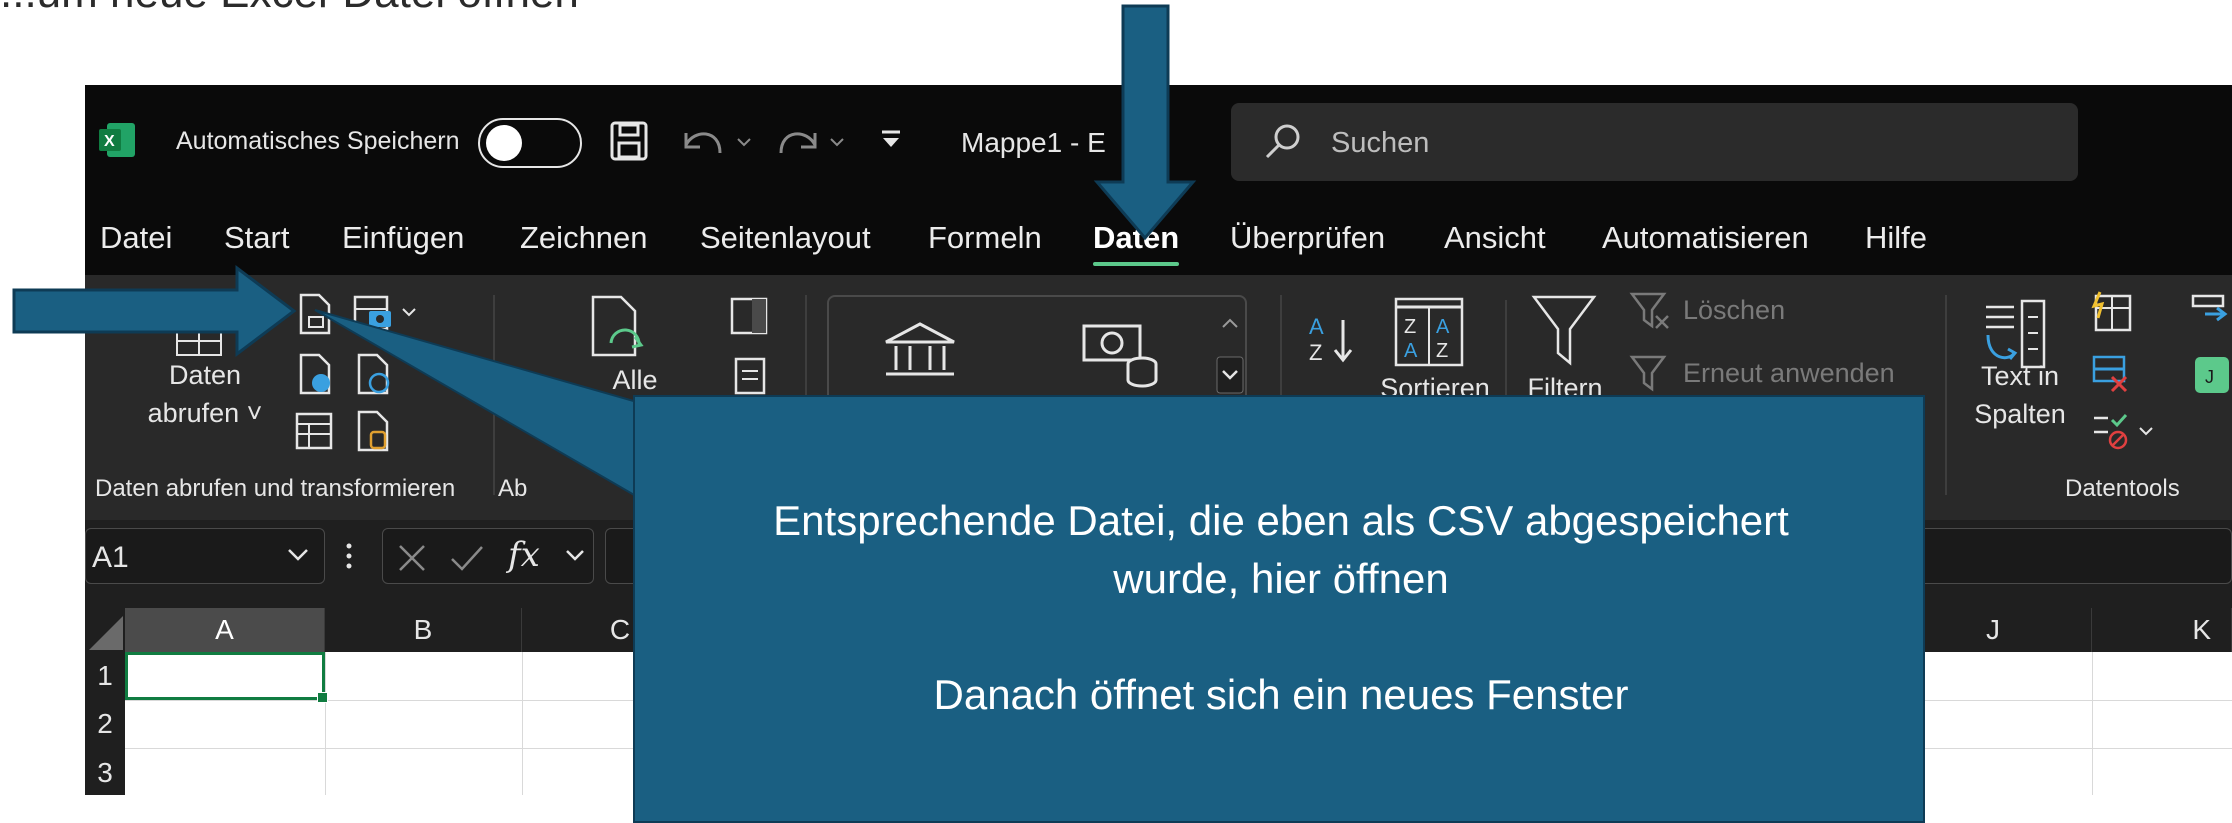 Image resolution: width=2232 pixels, height=823 pixels. What do you see at coordinates (1145, 122) in the screenshot?
I see `arrow-down-to-daten-tab` at bounding box center [1145, 122].